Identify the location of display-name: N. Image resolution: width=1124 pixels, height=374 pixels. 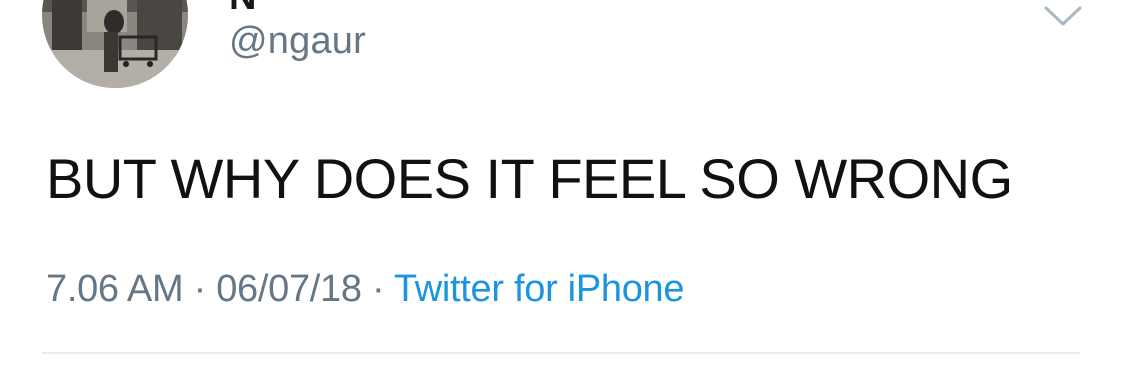
(242, 9).